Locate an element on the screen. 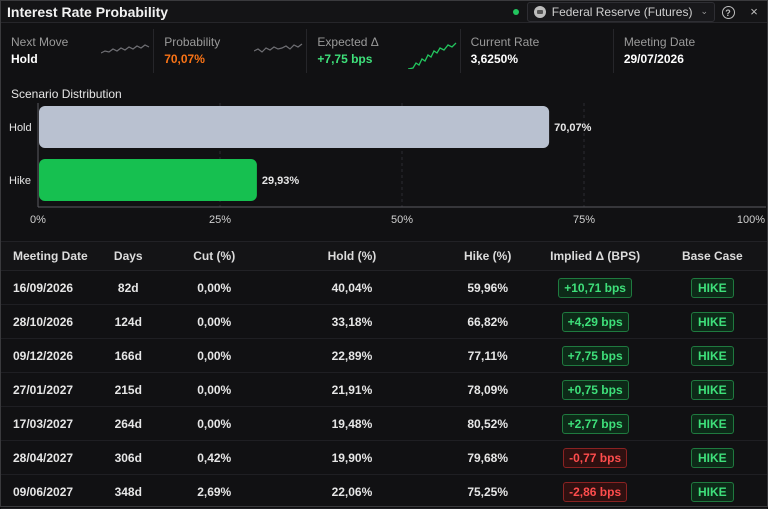  bar-hike is located at coordinates (148, 180).